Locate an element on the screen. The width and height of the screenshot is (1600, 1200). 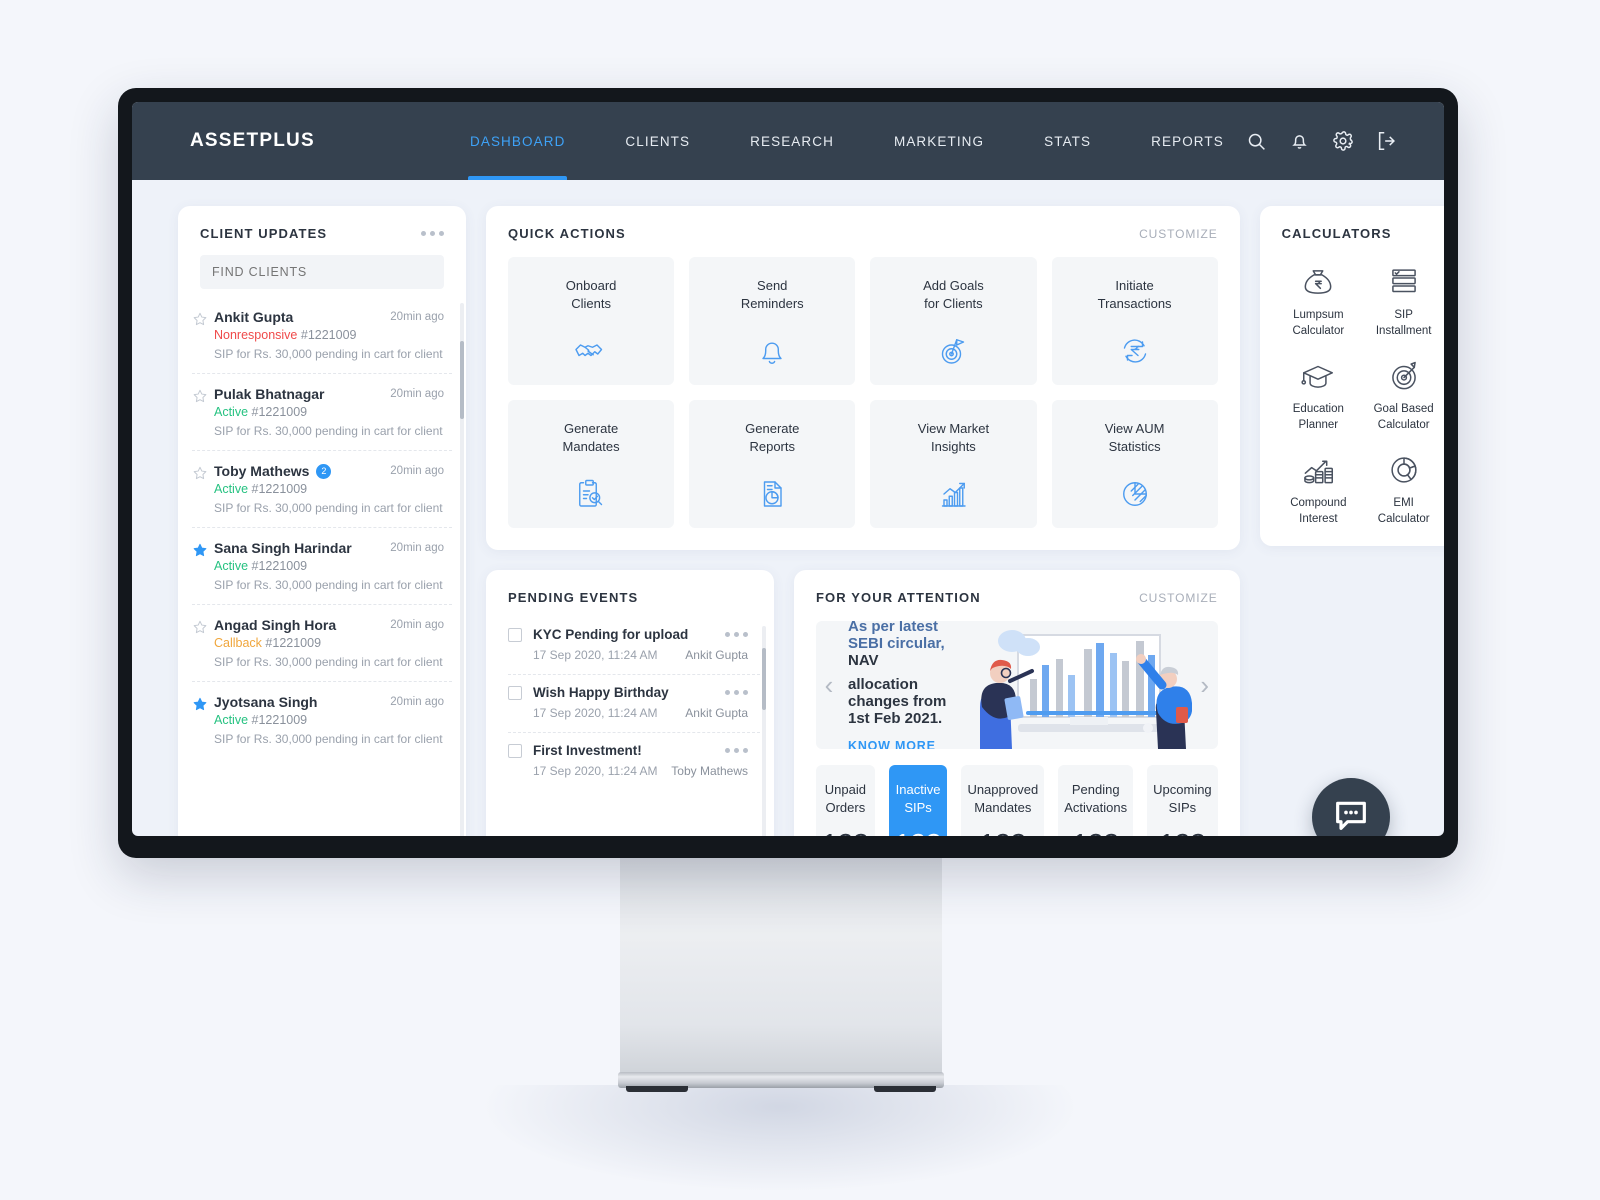
calculators-header: CALCULATORS is located at coordinates (1352, 229).